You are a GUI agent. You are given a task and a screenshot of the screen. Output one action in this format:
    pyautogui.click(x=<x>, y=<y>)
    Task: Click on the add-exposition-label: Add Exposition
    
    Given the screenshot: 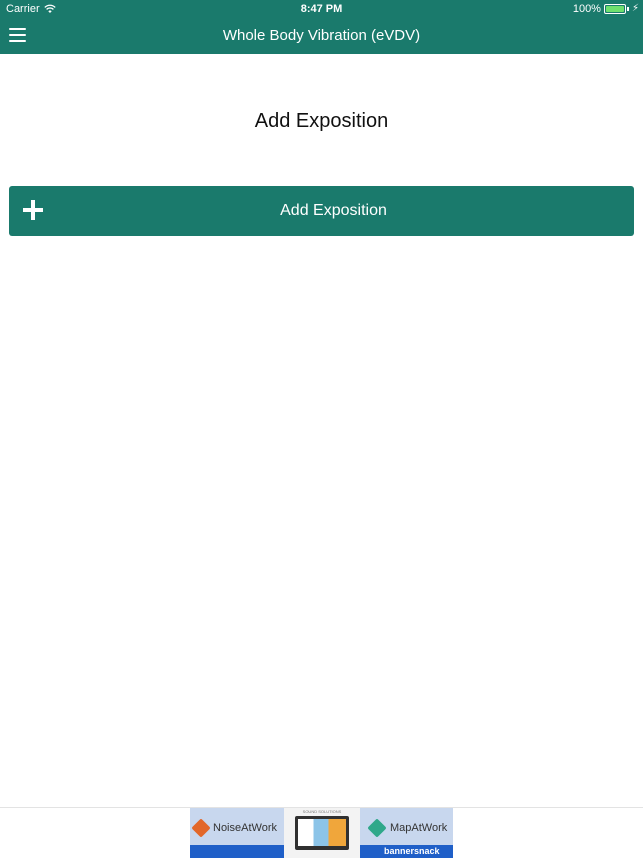 What is the action you would take?
    pyautogui.click(x=333, y=210)
    